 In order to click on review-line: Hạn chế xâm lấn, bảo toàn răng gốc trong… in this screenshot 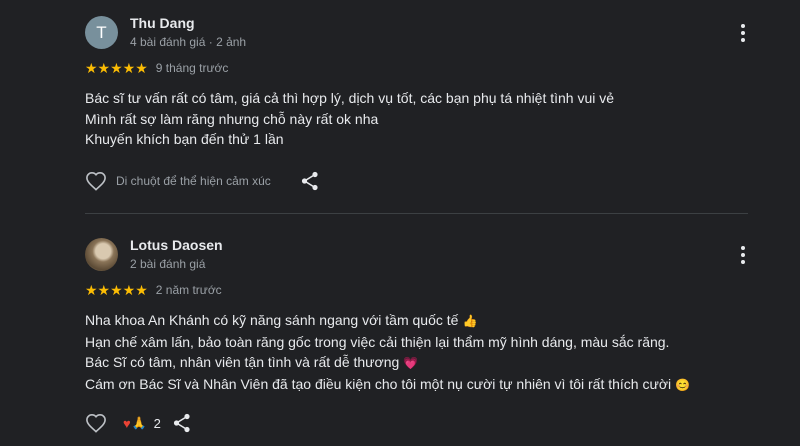, I will do `click(377, 341)`.